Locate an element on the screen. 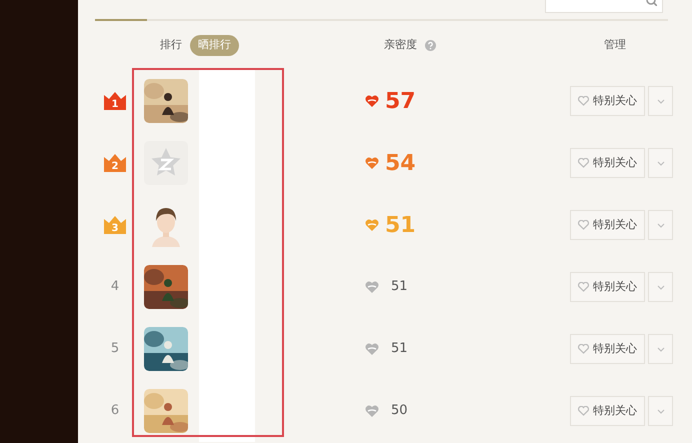 The height and width of the screenshot is (443, 692). rank-number: 6 is located at coordinates (115, 411).